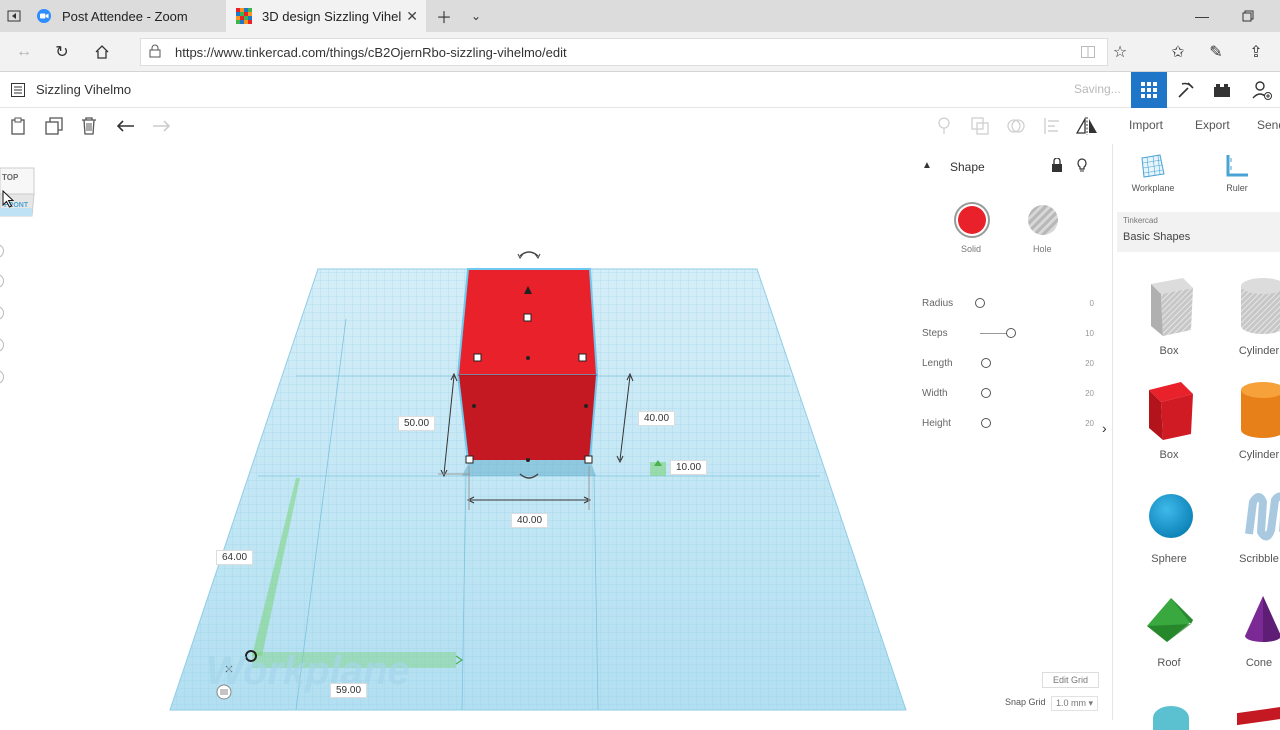  Describe the element at coordinates (1169, 428) in the screenshot. I see `shape-box: Box` at that location.